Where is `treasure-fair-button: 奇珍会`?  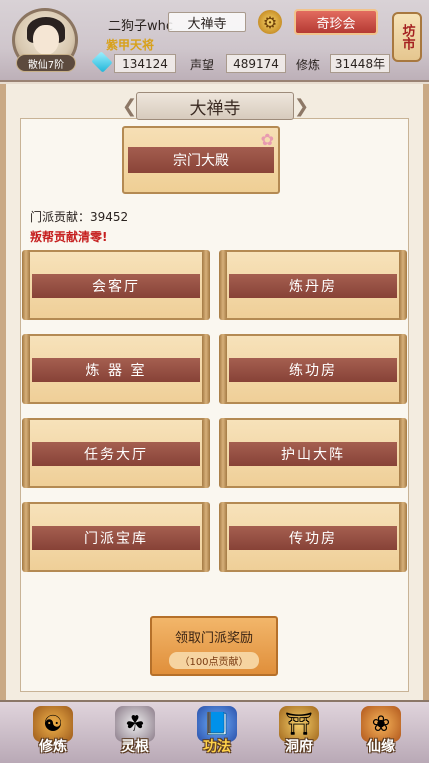 treasure-fair-button: 奇珍会 is located at coordinates (336, 22).